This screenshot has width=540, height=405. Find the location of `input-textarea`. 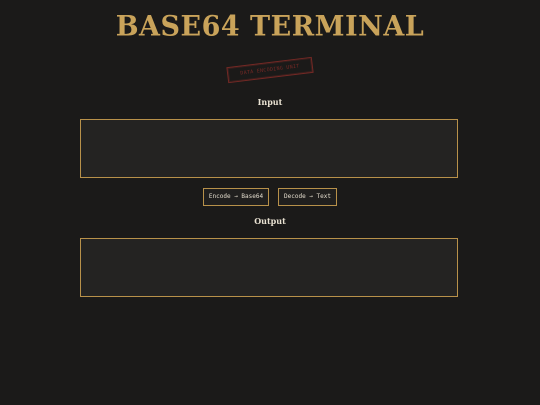

input-textarea is located at coordinates (269, 148).